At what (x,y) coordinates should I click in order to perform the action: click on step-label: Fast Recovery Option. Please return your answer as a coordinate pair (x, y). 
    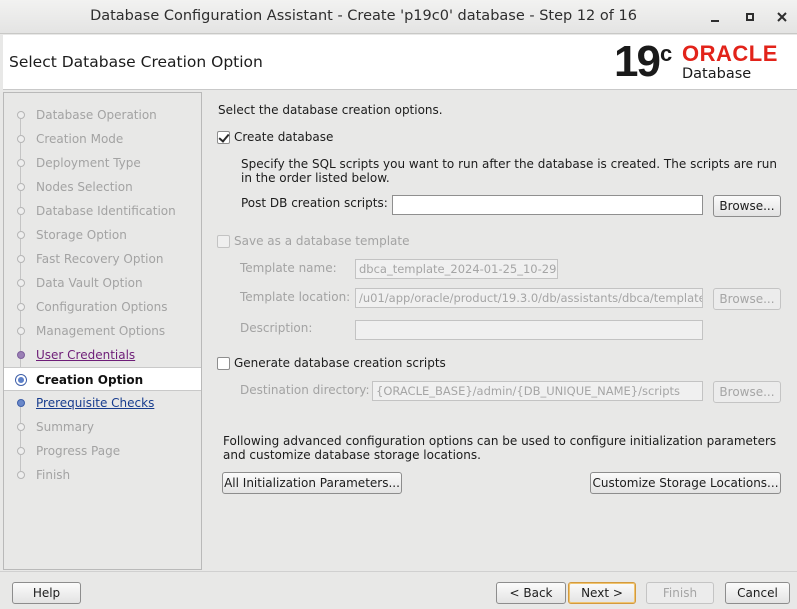
    Looking at the image, I should click on (100, 259).